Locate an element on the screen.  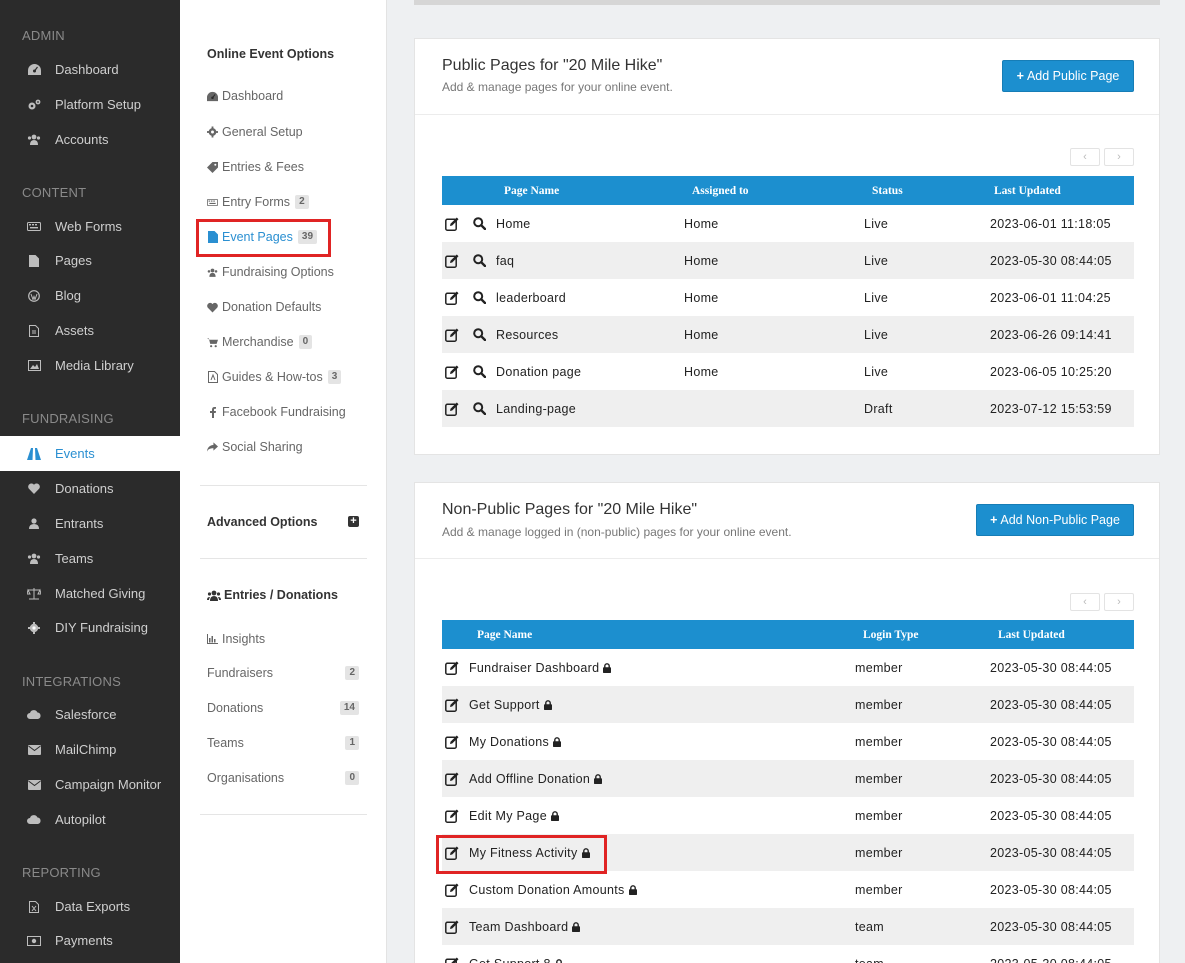
sidebar-item-donations: Donations is located at coordinates (90, 488).